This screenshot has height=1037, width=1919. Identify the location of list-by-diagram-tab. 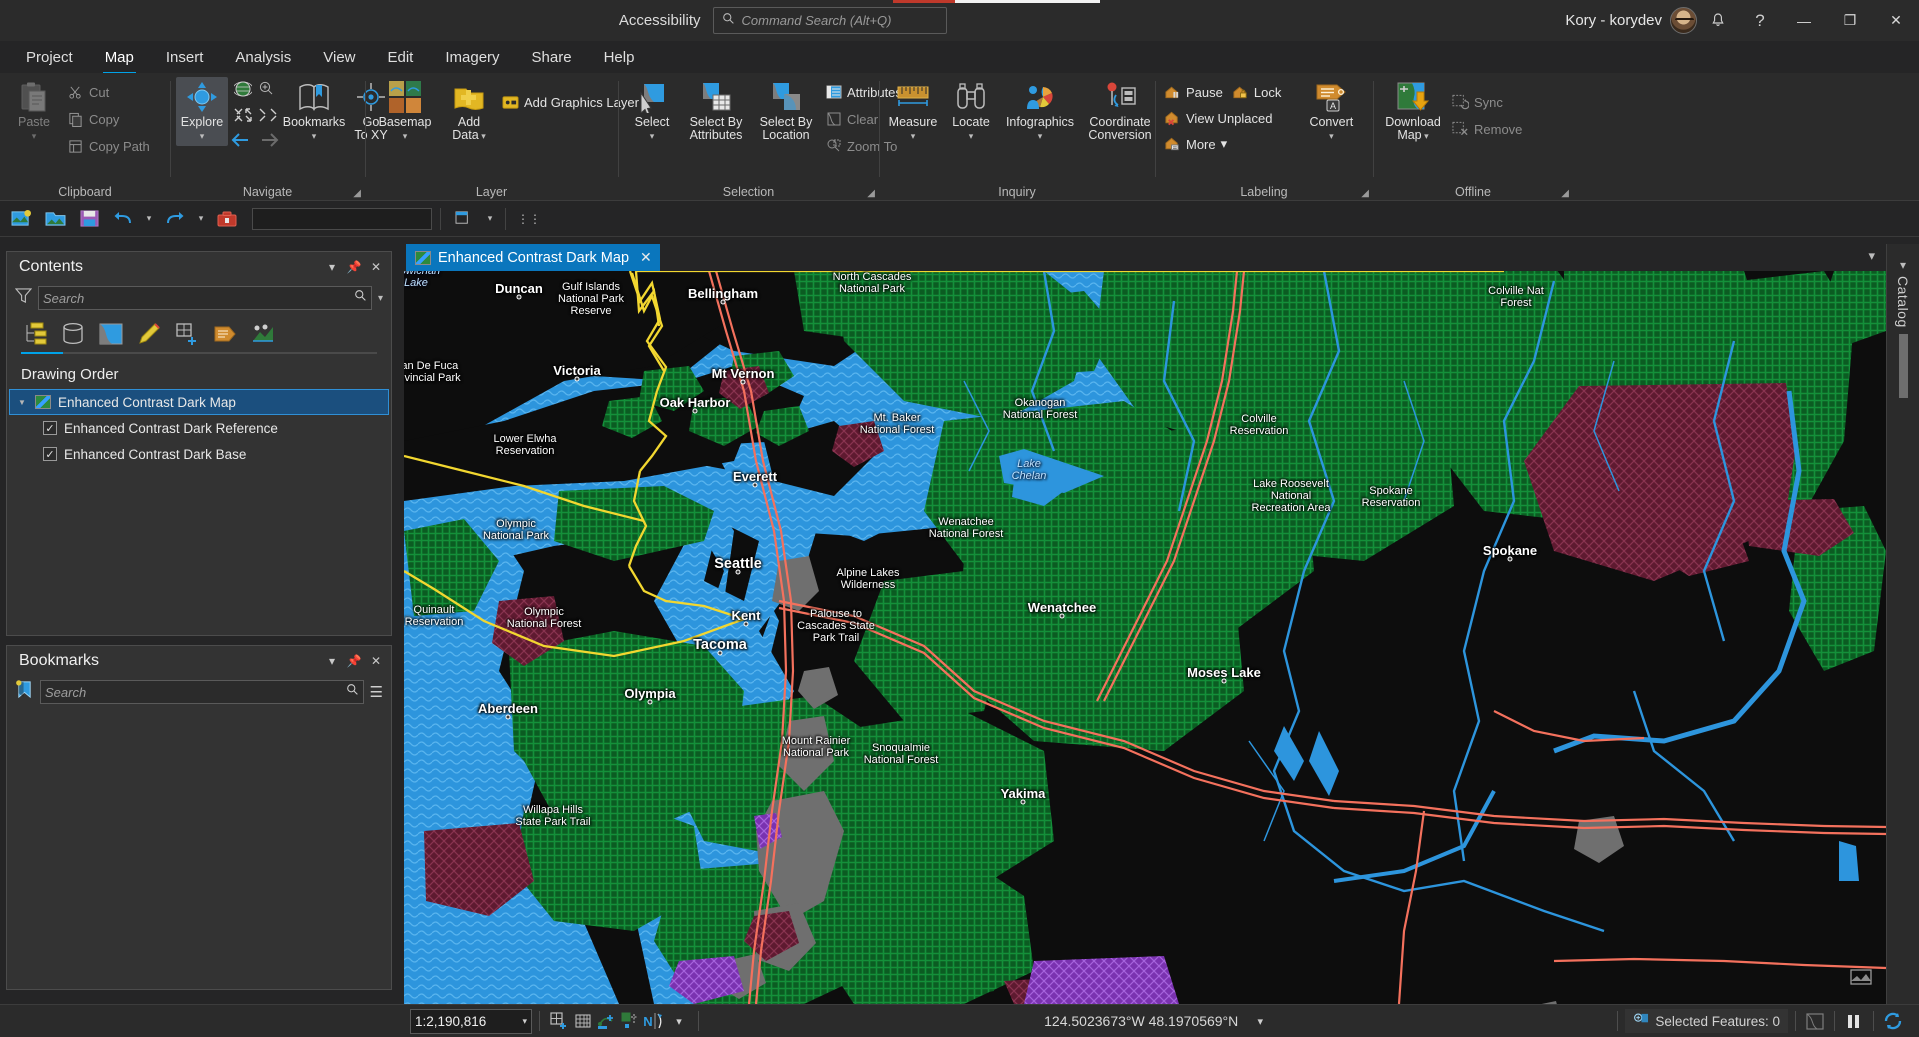
(263, 334).